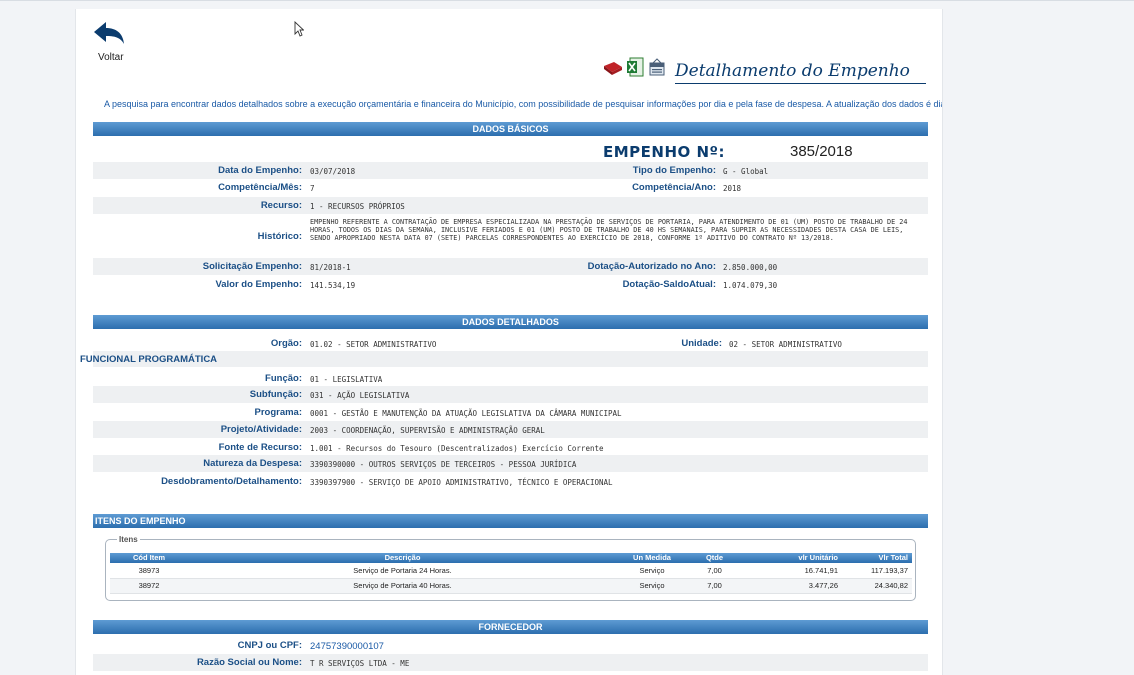 This screenshot has width=1134, height=675. What do you see at coordinates (800, 83) in the screenshot?
I see `title-underline` at bounding box center [800, 83].